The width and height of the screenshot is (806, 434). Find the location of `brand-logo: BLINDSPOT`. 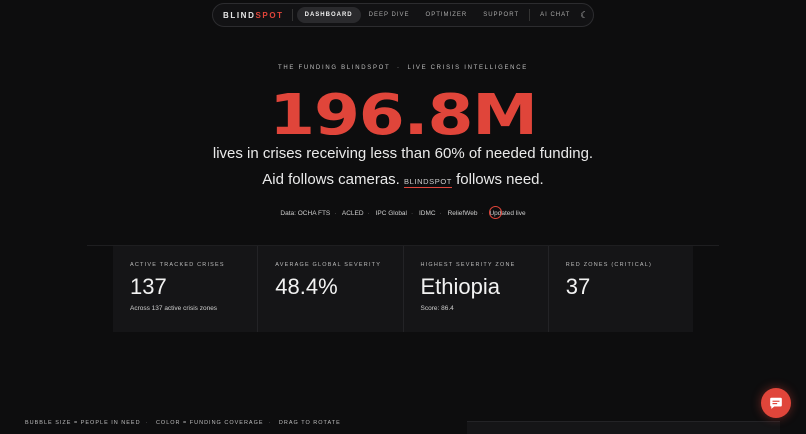

brand-logo: BLINDSPOT is located at coordinates (253, 15).